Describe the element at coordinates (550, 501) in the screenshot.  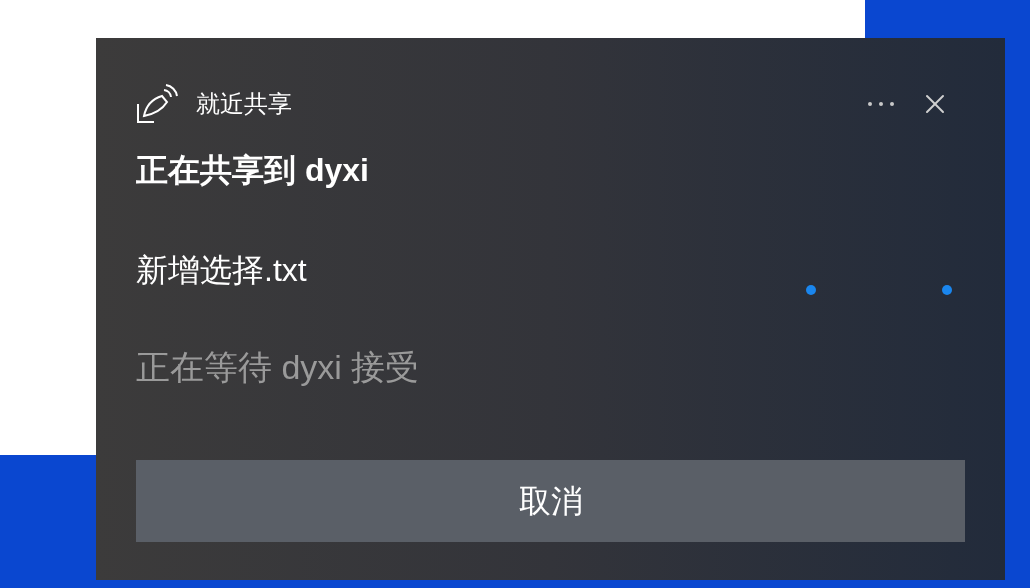
I see `cancel-button: 取消` at that location.